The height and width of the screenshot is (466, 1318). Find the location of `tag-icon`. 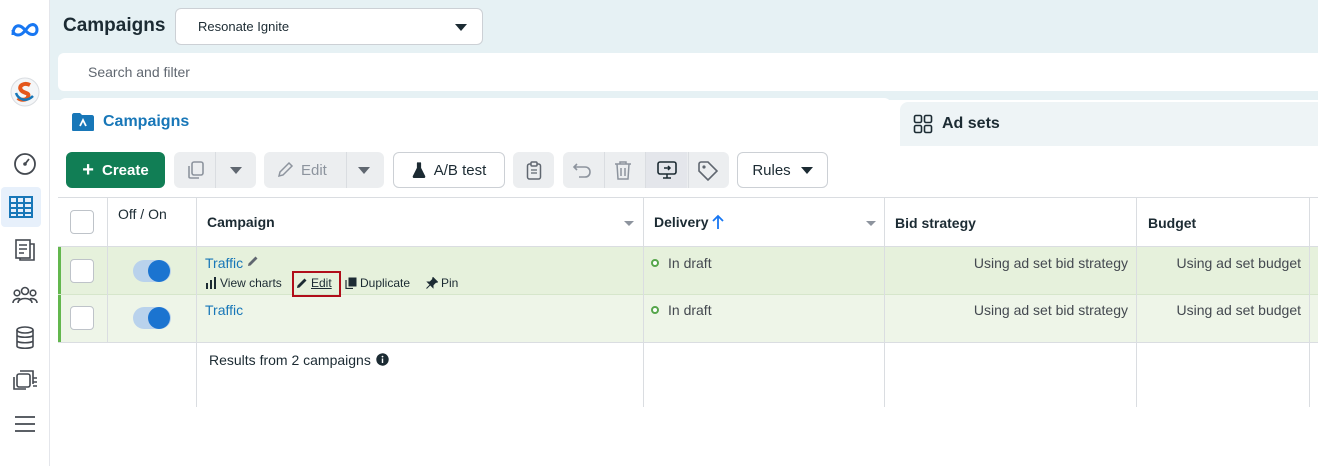

tag-icon is located at coordinates (708, 171).